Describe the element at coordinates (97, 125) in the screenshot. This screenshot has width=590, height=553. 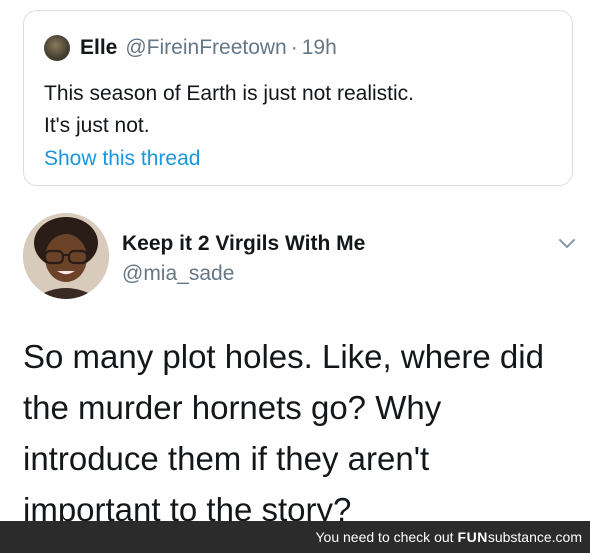
I see `quoted-text-line: It's just not.` at that location.